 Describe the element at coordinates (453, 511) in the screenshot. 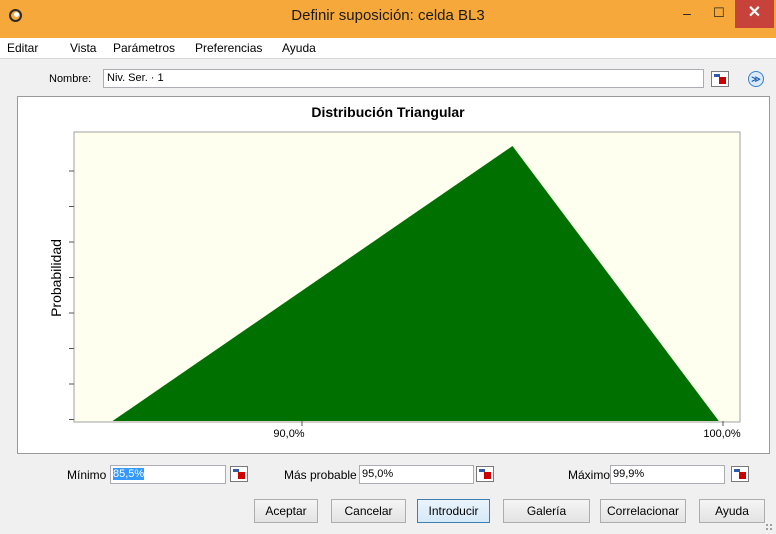

I see `enter-button: Introducir` at that location.